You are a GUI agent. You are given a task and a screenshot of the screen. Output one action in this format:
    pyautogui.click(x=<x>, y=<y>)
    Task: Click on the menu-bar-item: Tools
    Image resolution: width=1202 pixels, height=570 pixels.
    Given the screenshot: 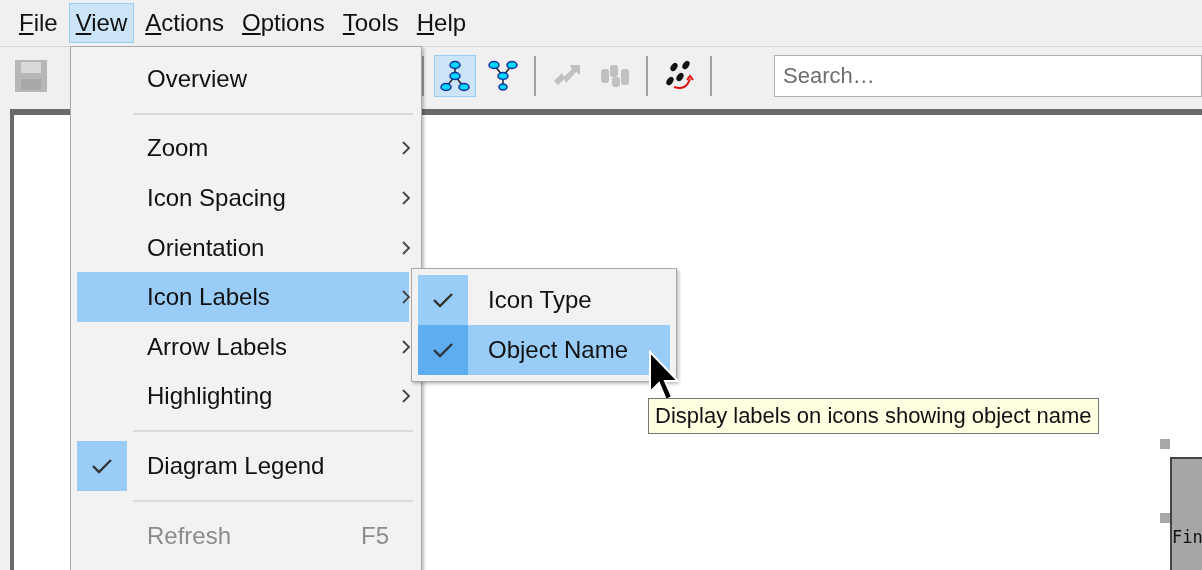 What is the action you would take?
    pyautogui.click(x=370, y=23)
    